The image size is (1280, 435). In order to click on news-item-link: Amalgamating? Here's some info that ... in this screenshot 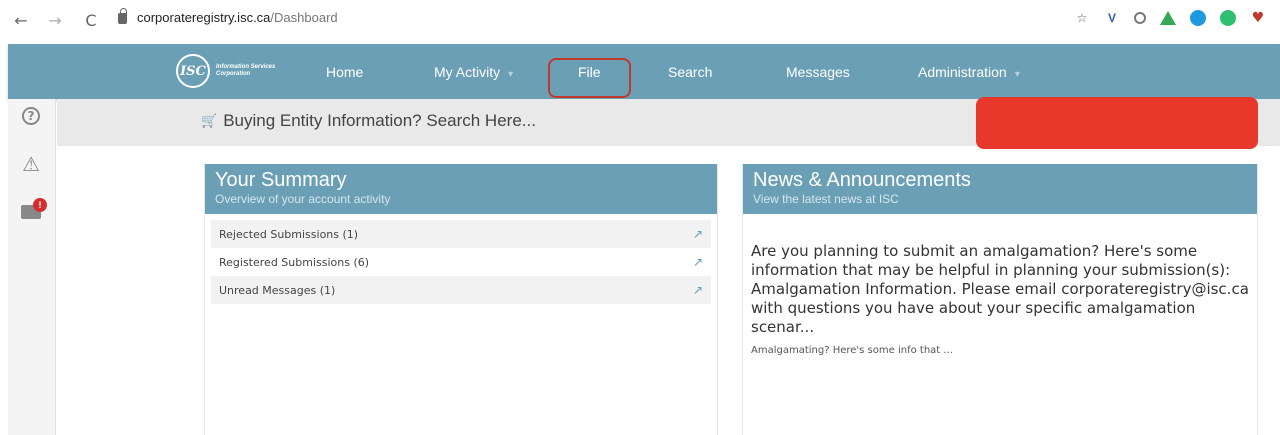, I will do `click(1000, 350)`.